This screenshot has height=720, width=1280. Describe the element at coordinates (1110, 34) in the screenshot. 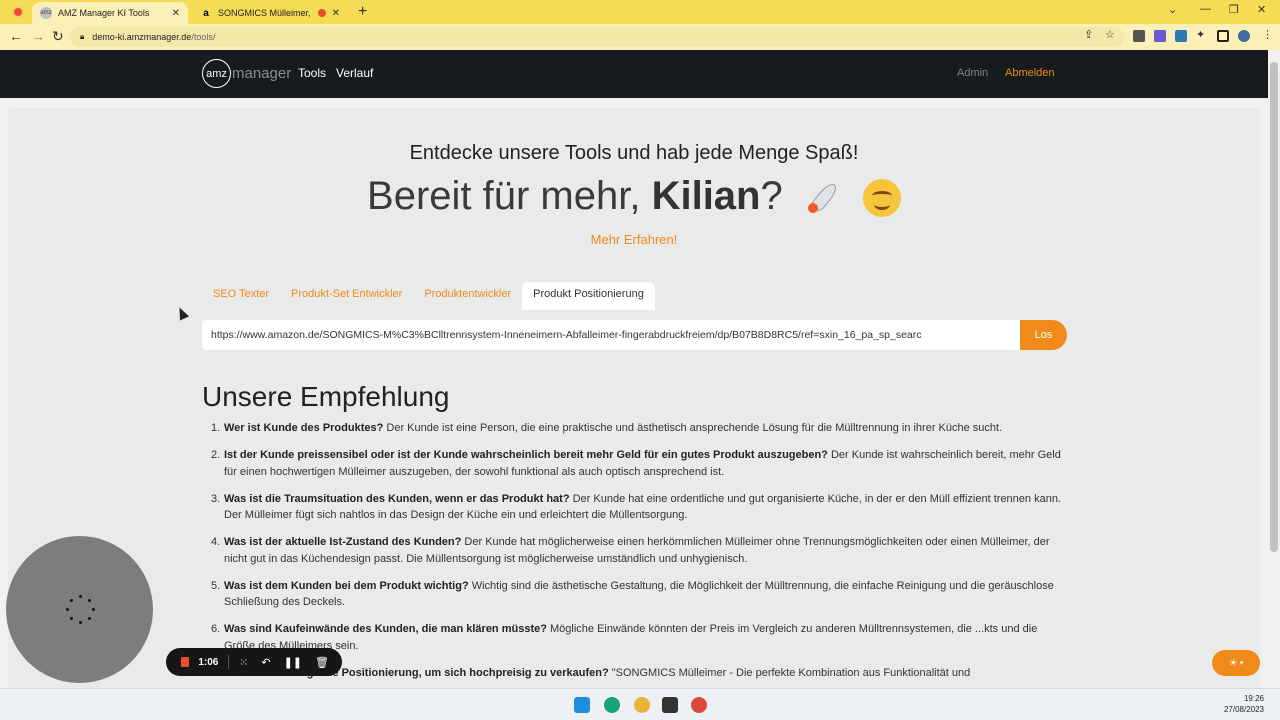

I see `bookmark-star-icon: ☆` at that location.